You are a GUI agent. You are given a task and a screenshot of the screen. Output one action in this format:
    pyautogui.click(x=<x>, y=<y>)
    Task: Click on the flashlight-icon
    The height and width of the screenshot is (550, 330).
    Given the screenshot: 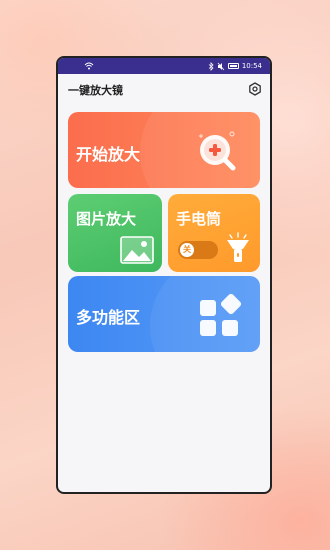 What is the action you would take?
    pyautogui.click(x=238, y=247)
    